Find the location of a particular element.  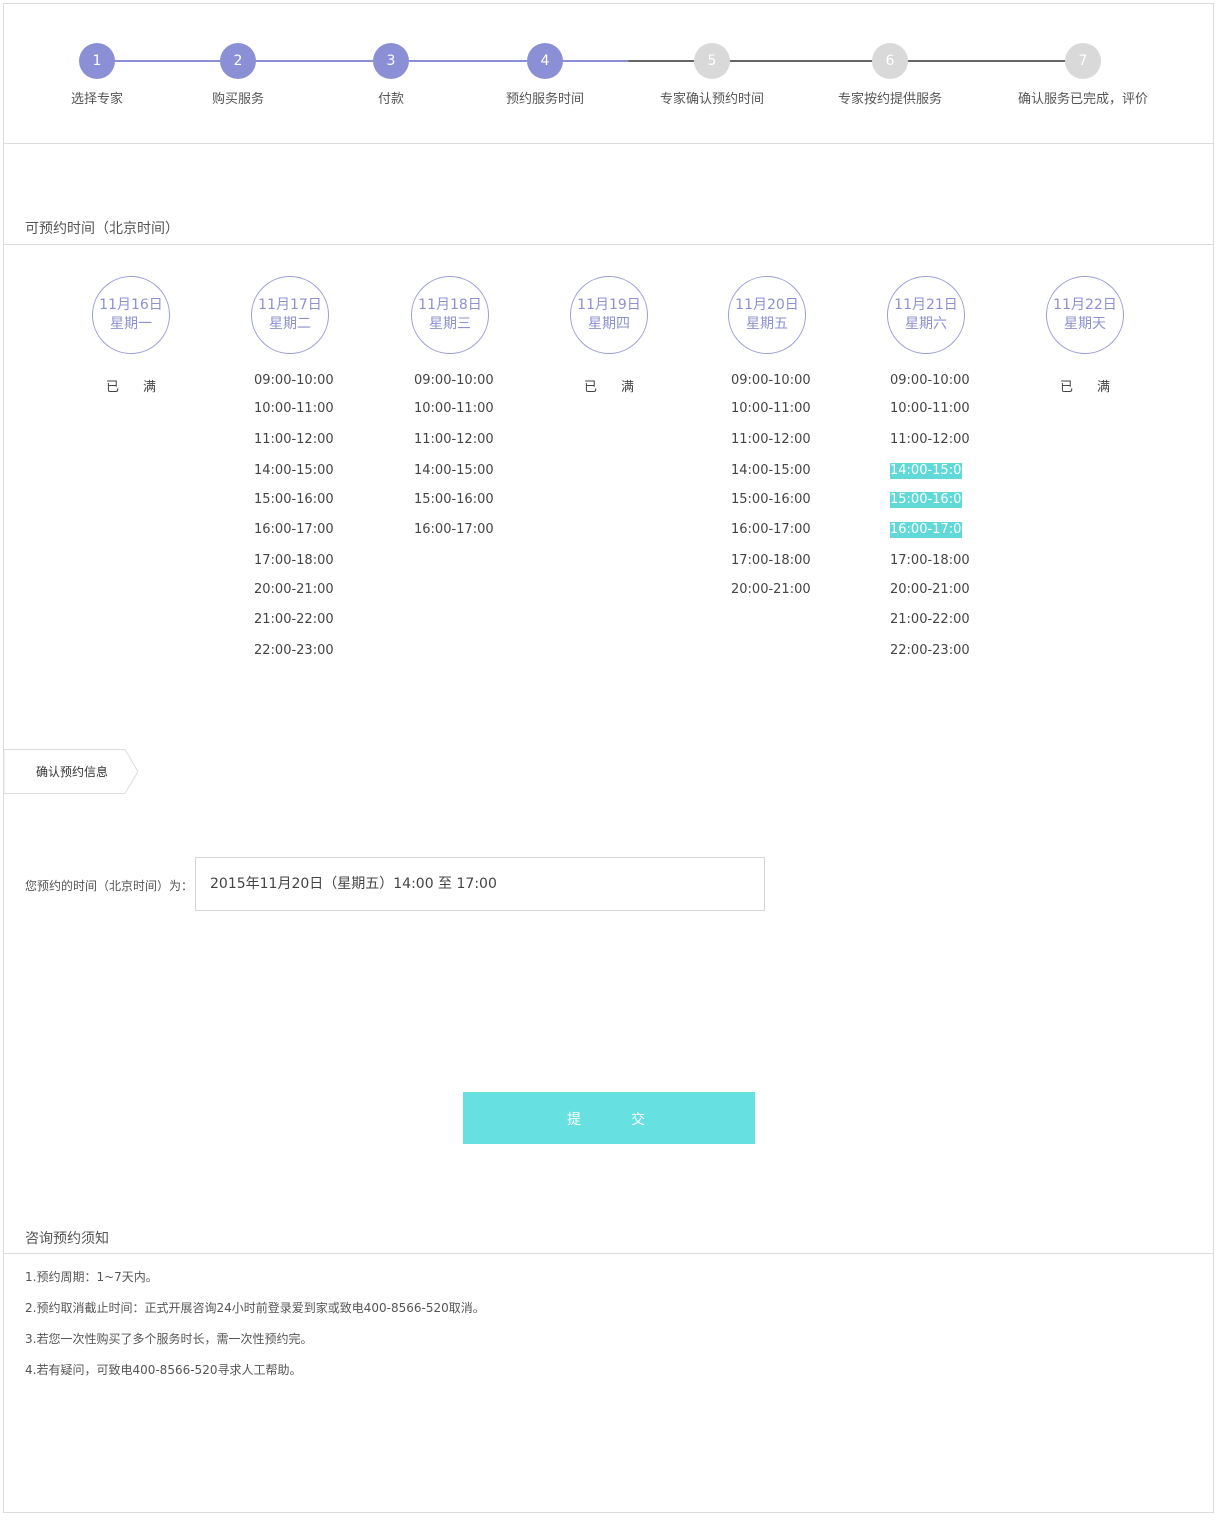

day-column: 11月22日 星期天已满 is located at coordinates (1085, 335).